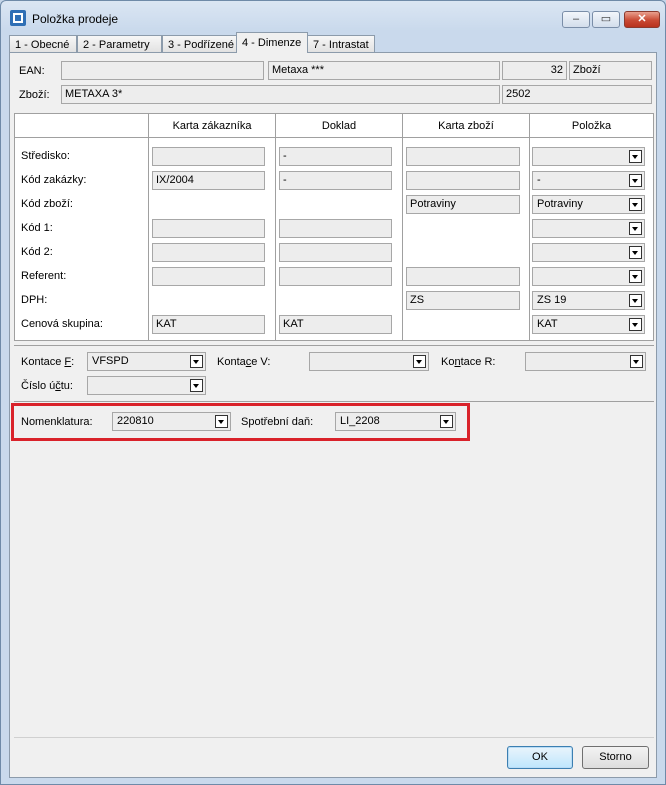 This screenshot has width=666, height=785. I want to click on tab-dimenze: 4 - Dimenze, so click(272, 42).